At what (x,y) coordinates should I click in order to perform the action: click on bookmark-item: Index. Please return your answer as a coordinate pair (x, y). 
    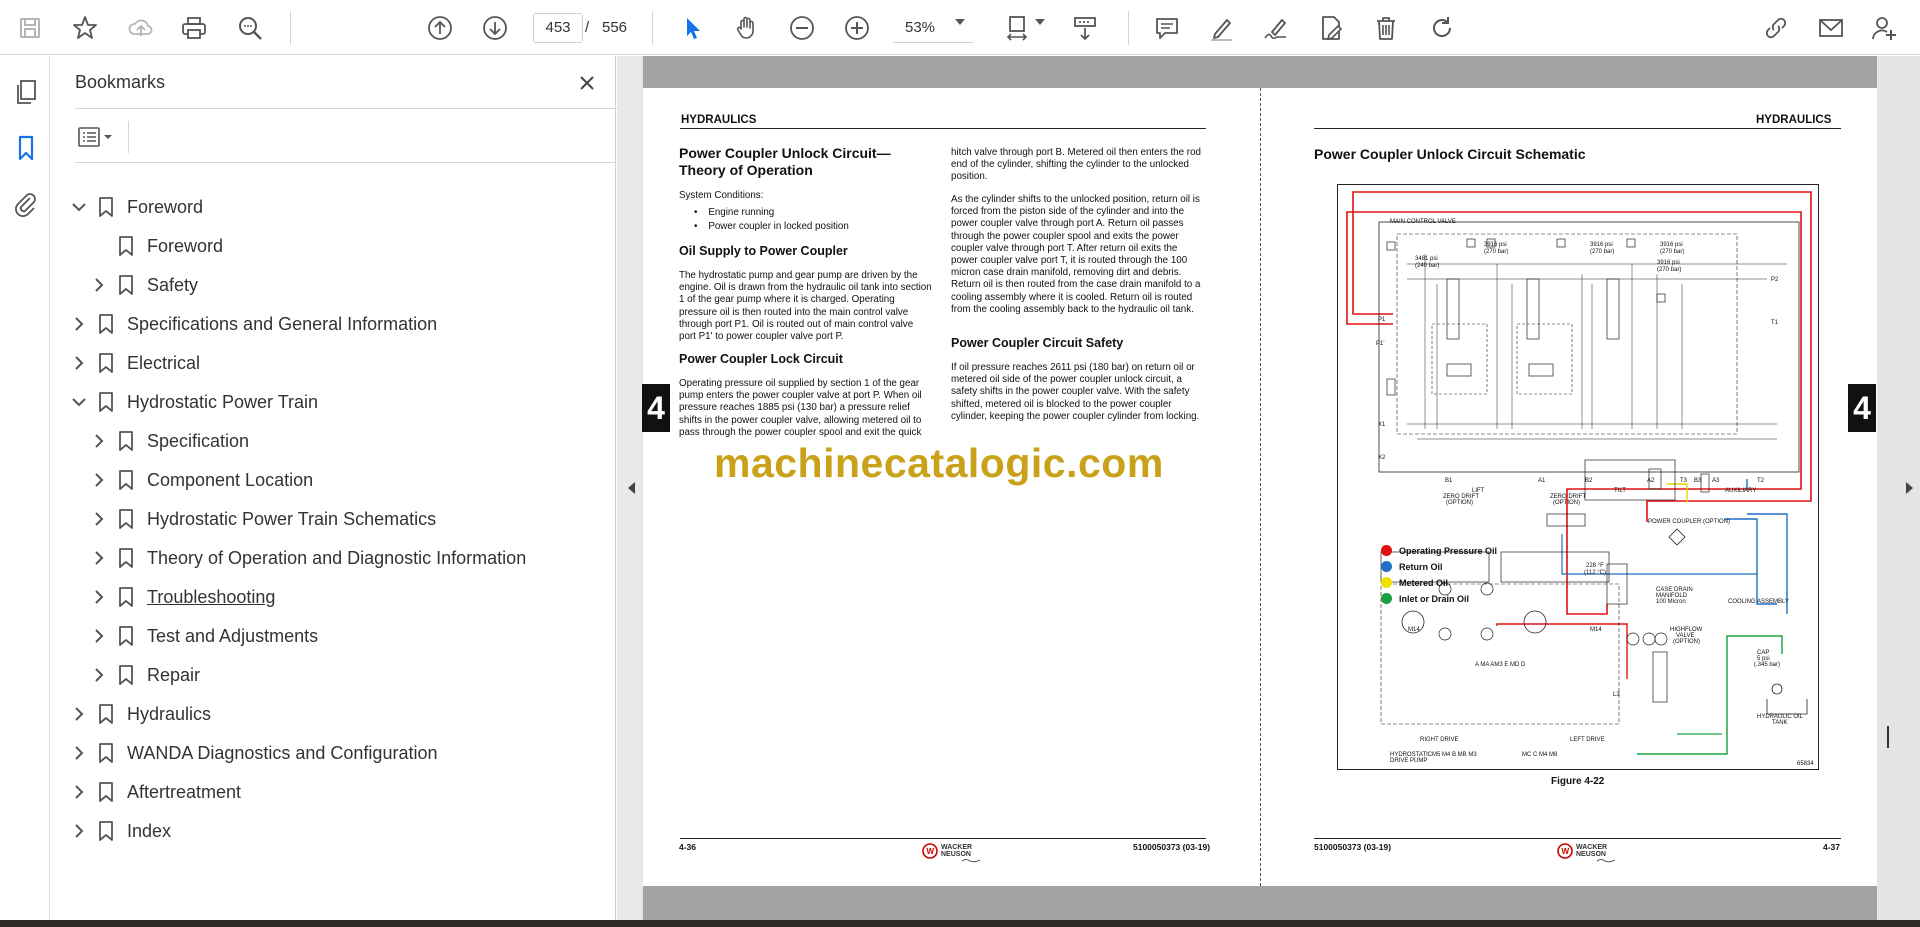
    Looking at the image, I should click on (120, 831).